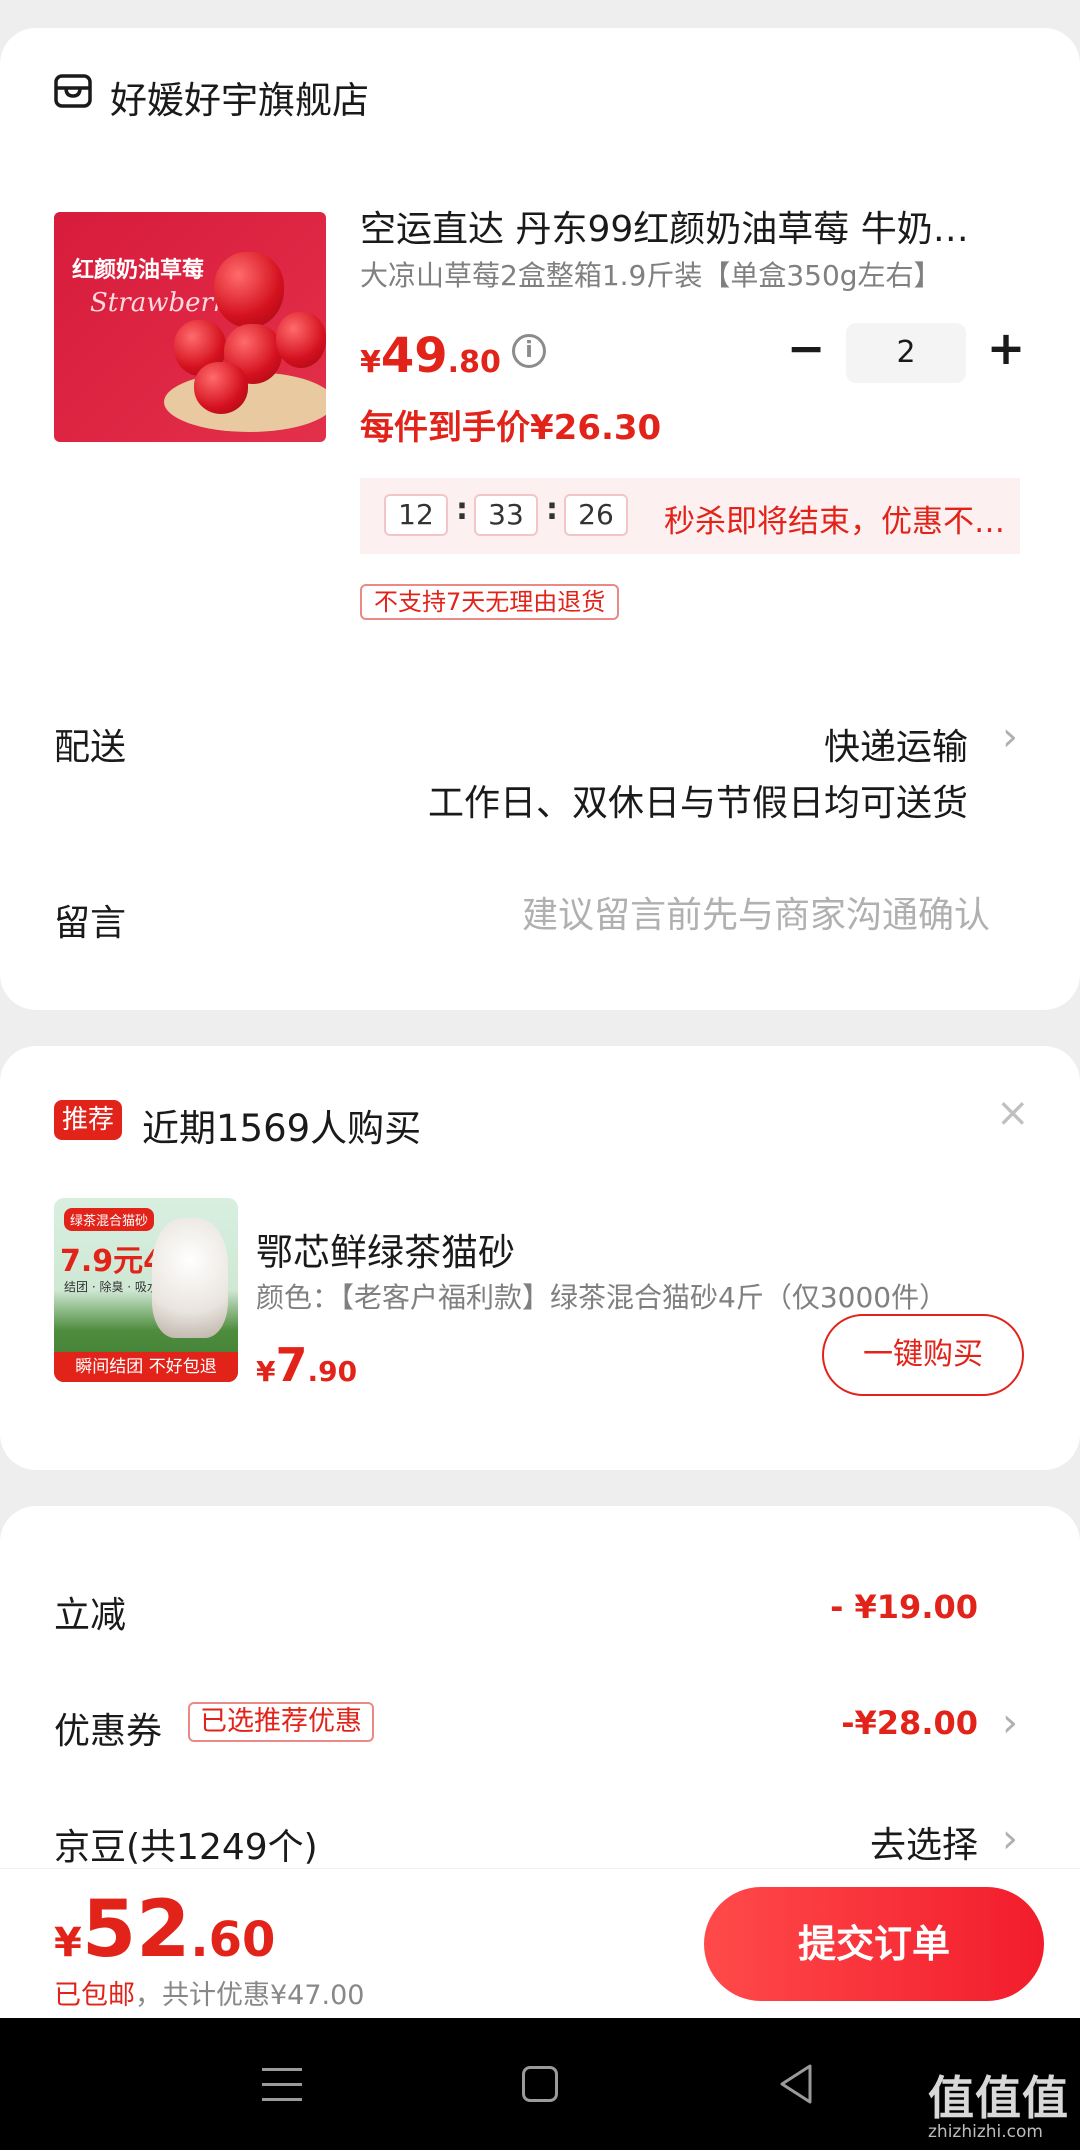 This screenshot has height=2150, width=1080. What do you see at coordinates (94, 1995) in the screenshot?
I see `free-shipping-text: 已包邮` at bounding box center [94, 1995].